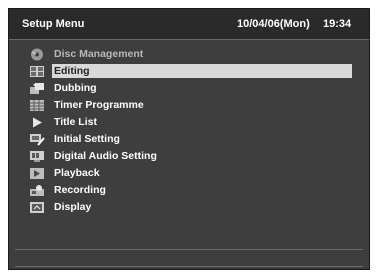  I want to click on menu-item-editing: Editing, so click(191, 72).